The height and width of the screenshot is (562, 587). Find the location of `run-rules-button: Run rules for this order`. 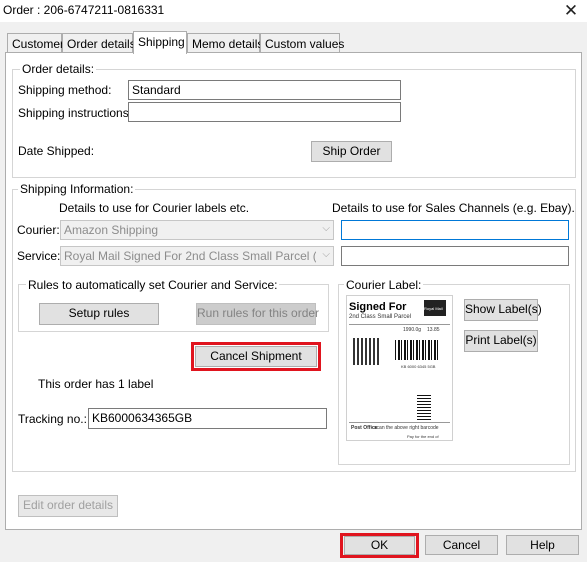

run-rules-button: Run rules for this order is located at coordinates (257, 314).